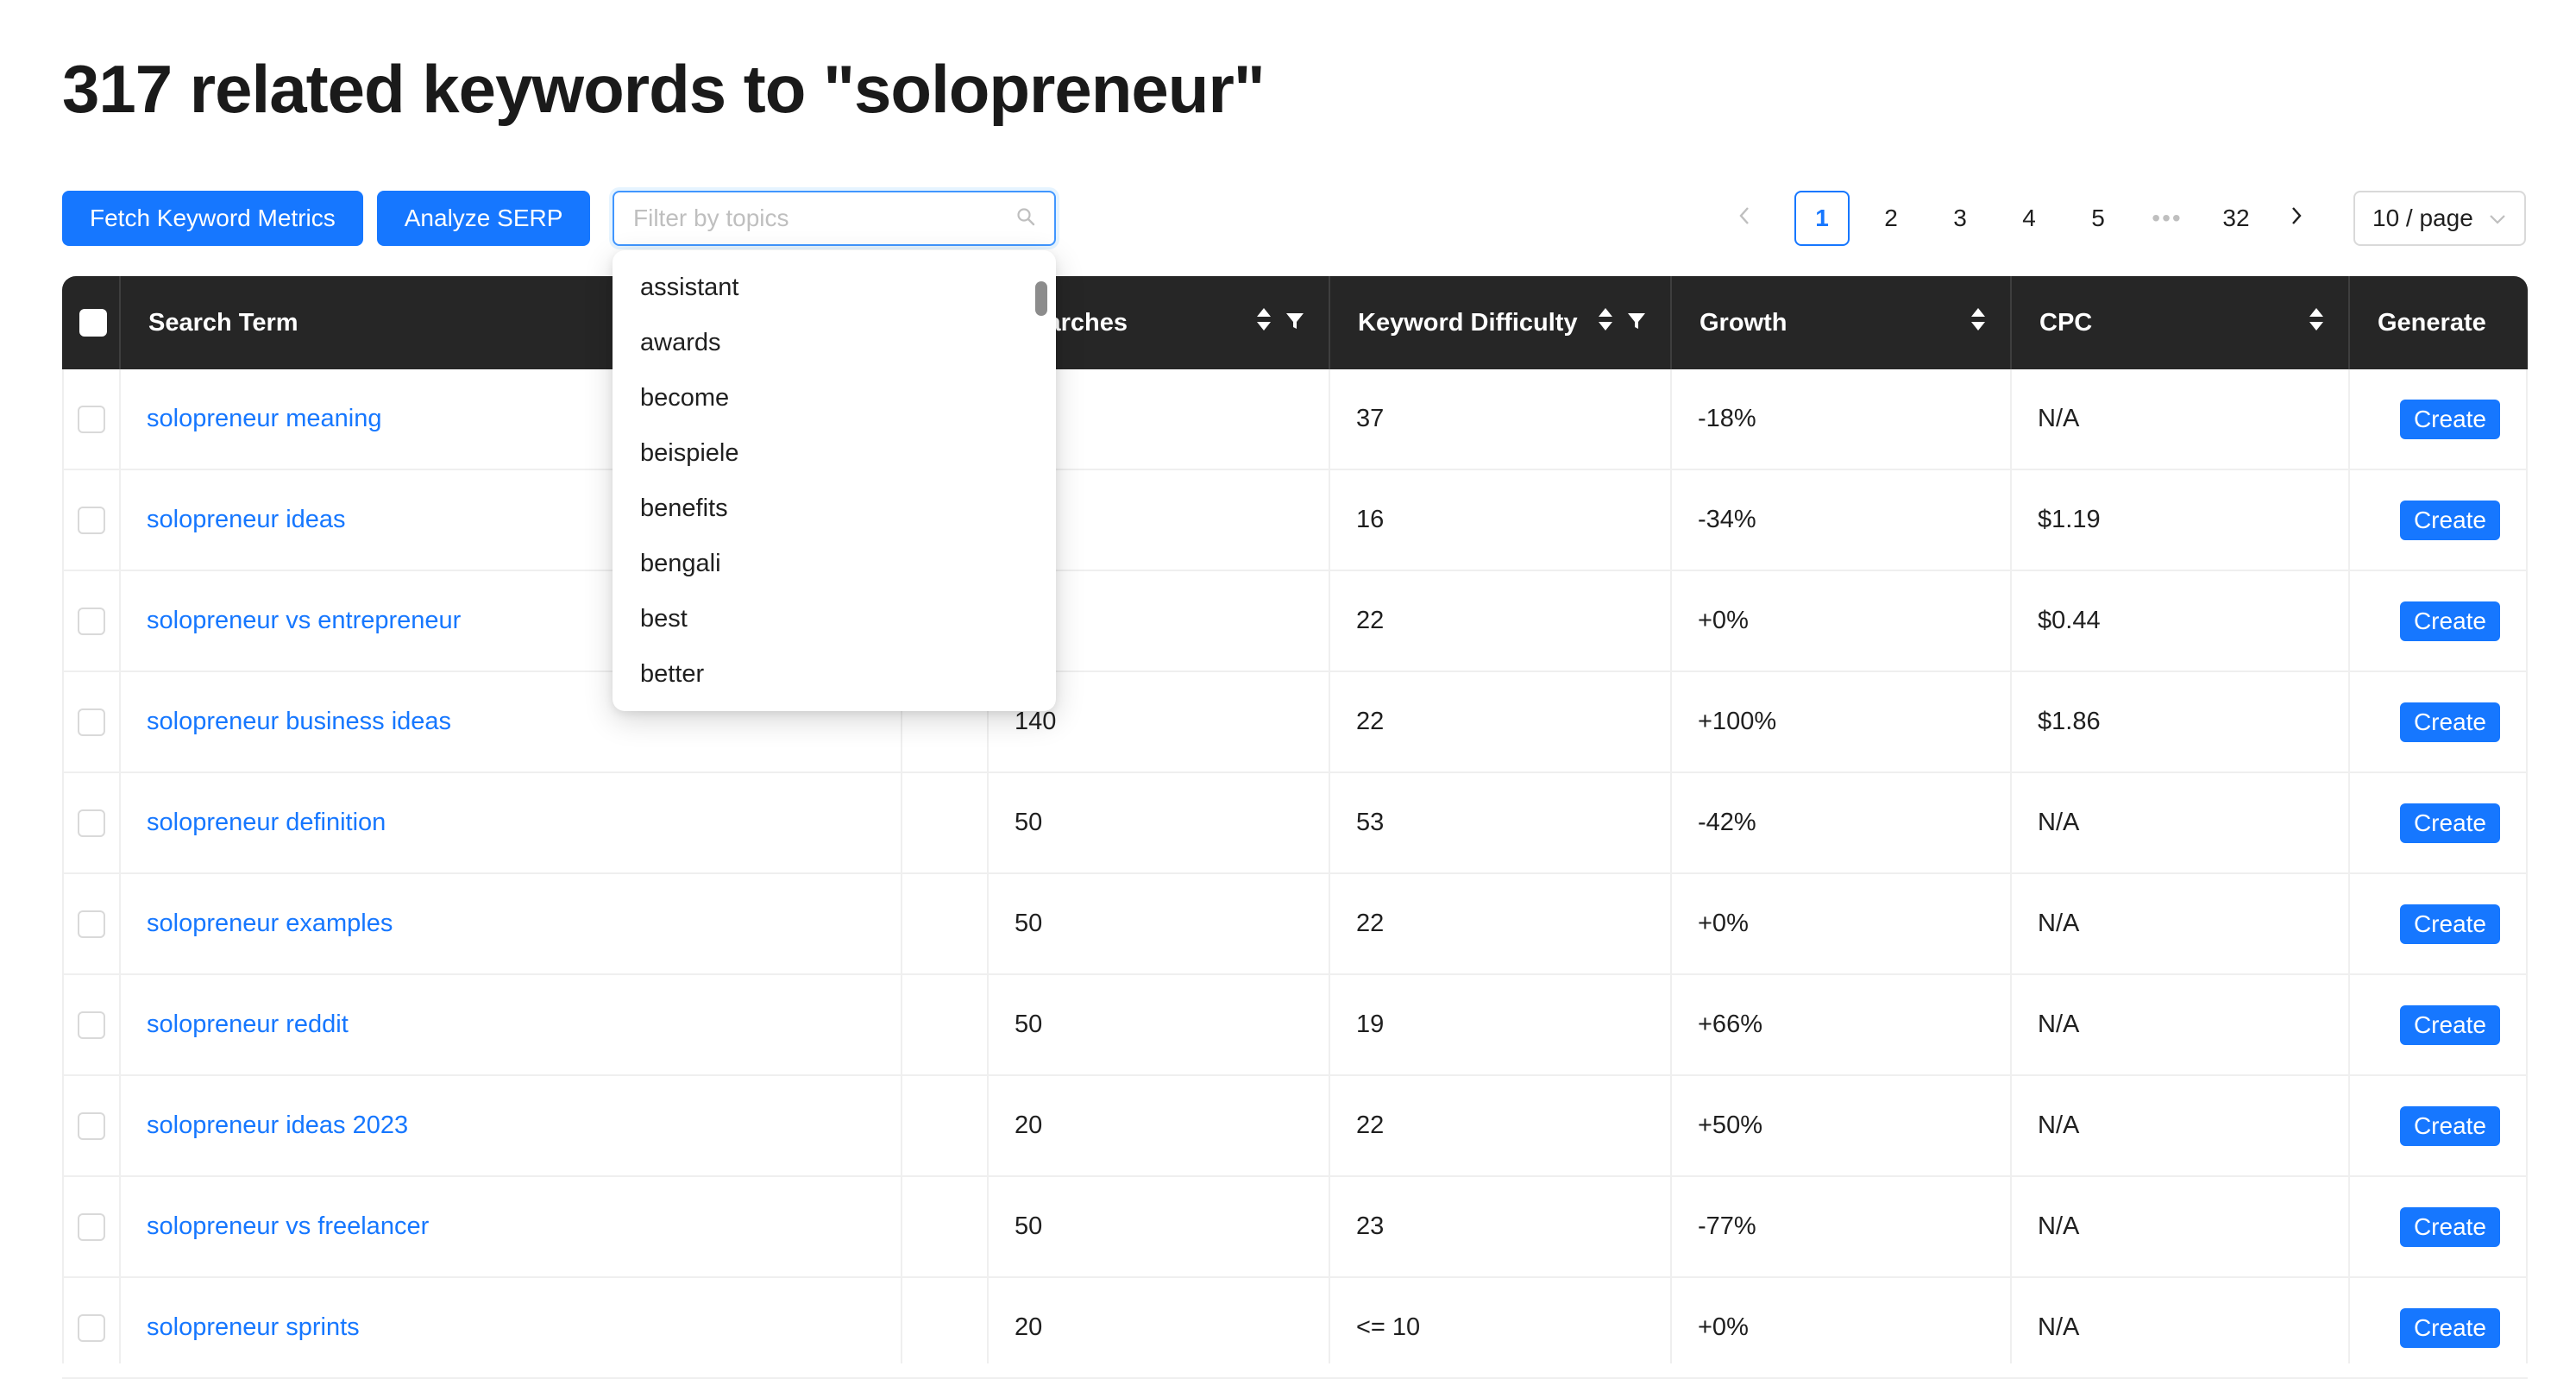  Describe the element at coordinates (1295, 1025) in the screenshot. I see `table-row: solopreneur reddit 50 19 +66% N/A Create` at that location.